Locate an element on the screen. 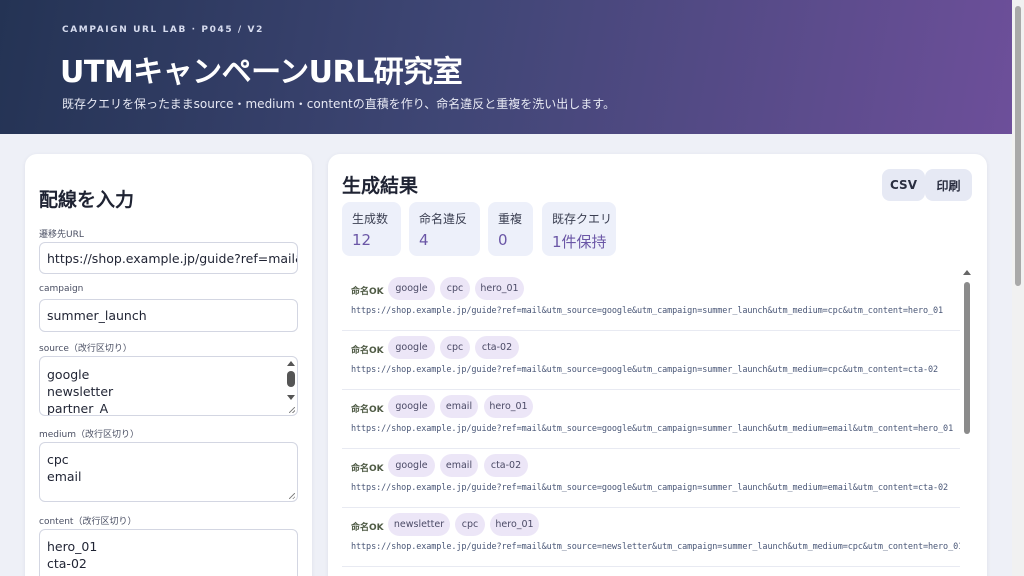 This screenshot has width=1024, height=576. stat-value: 1件保持 is located at coordinates (579, 242).